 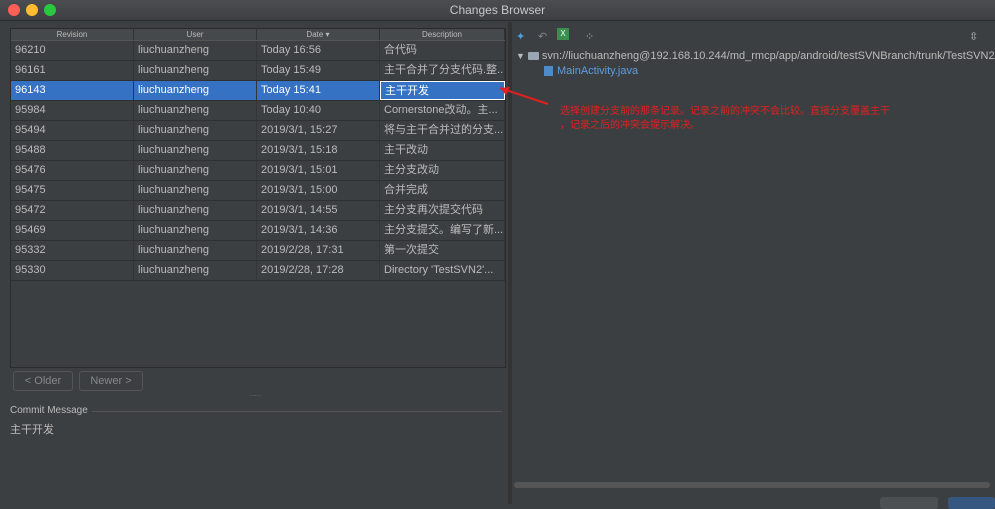 I want to click on cell-date: Today 15:49, so click(x=318, y=70).